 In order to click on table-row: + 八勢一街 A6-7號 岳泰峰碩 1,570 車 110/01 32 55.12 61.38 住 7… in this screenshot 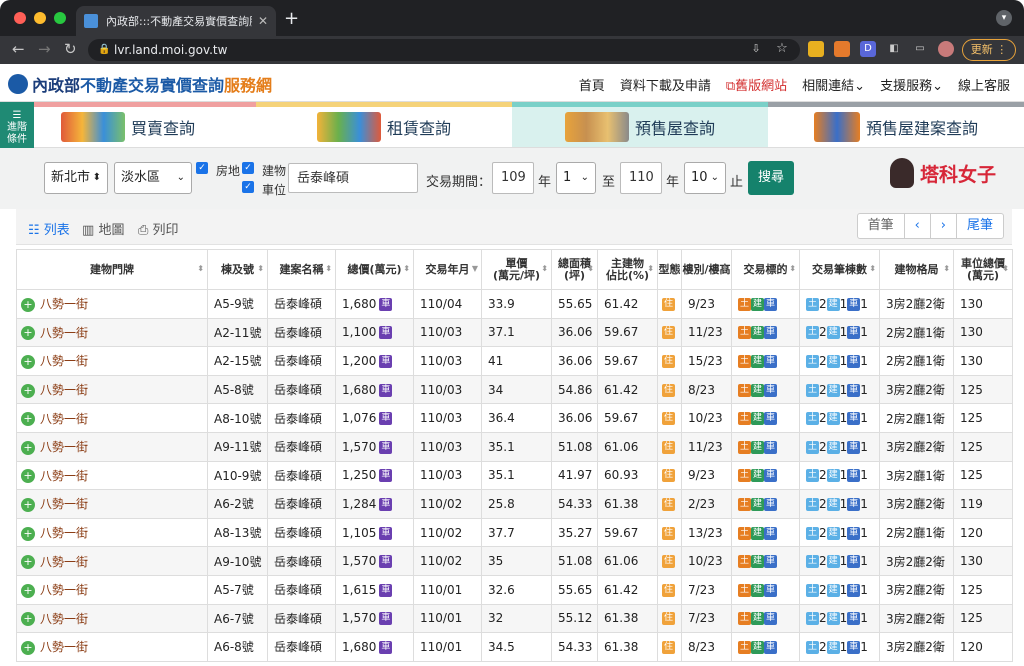, I will do `click(514, 618)`.